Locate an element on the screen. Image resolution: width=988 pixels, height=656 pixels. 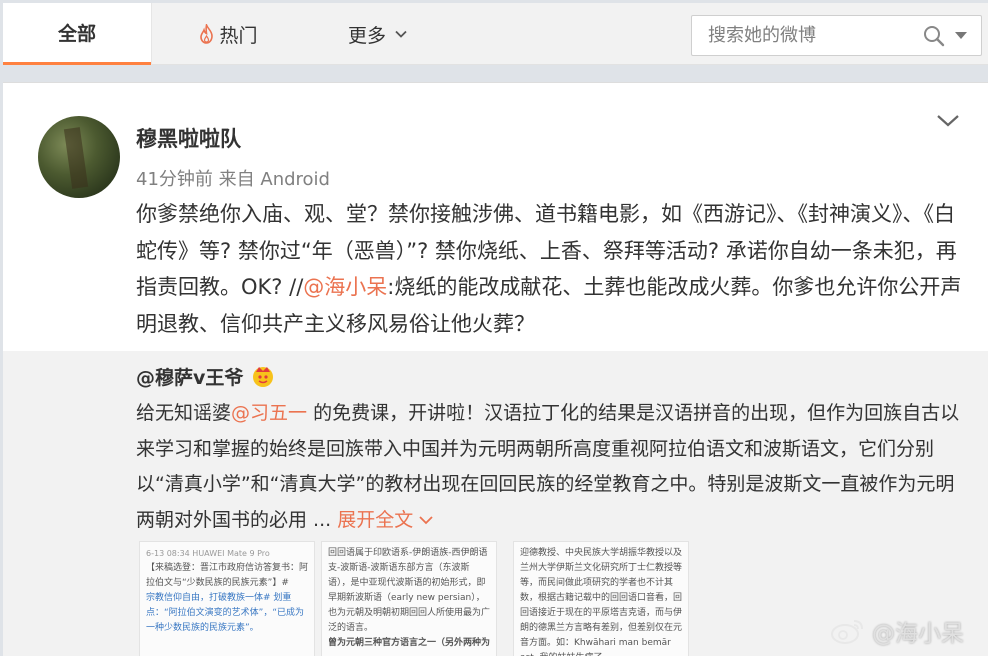
post-menu-chevron-icon is located at coordinates (948, 121).